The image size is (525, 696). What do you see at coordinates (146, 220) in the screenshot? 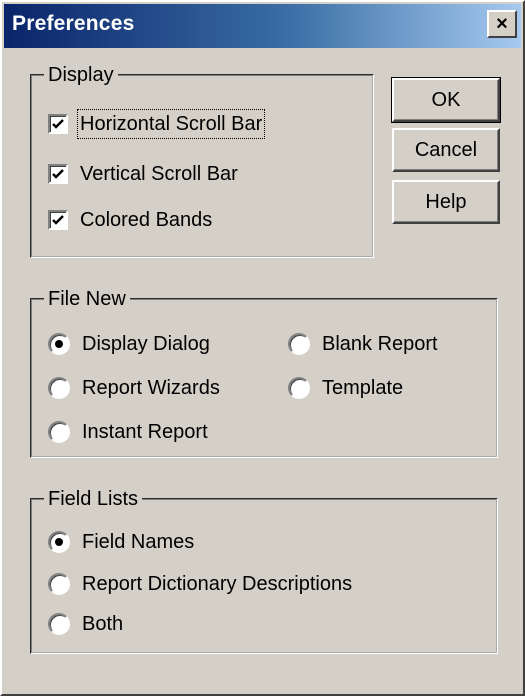
I see `checkbox-label: Colored Bands` at bounding box center [146, 220].